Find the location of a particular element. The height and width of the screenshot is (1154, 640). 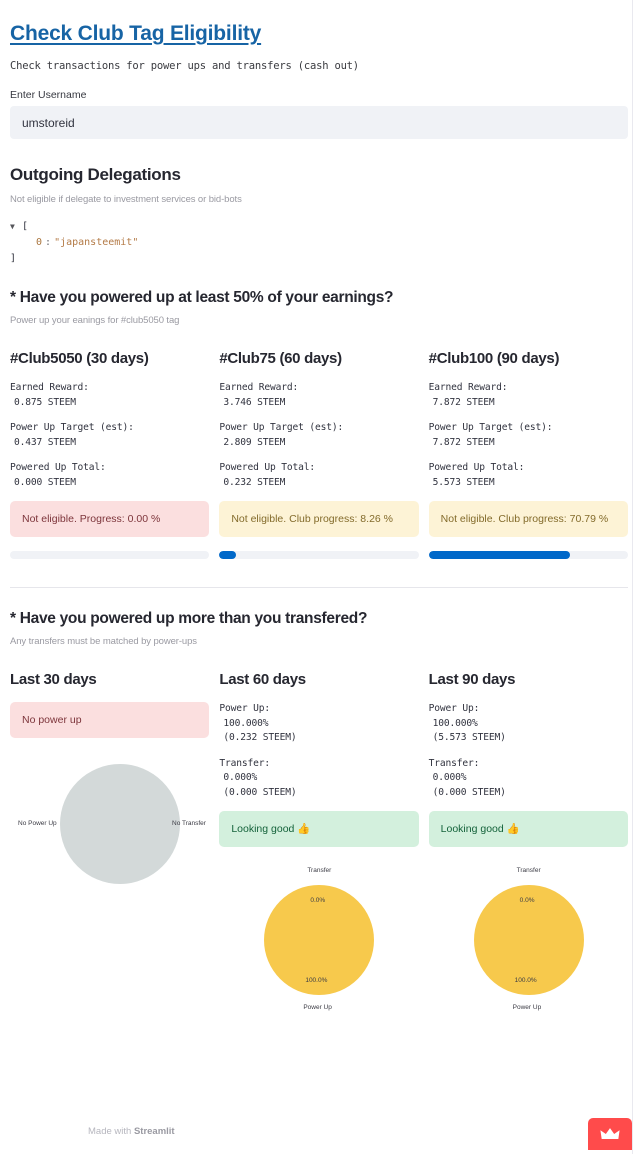

club-status-badge: Not eligible. Progress: 0.00 % is located at coordinates (110, 519).